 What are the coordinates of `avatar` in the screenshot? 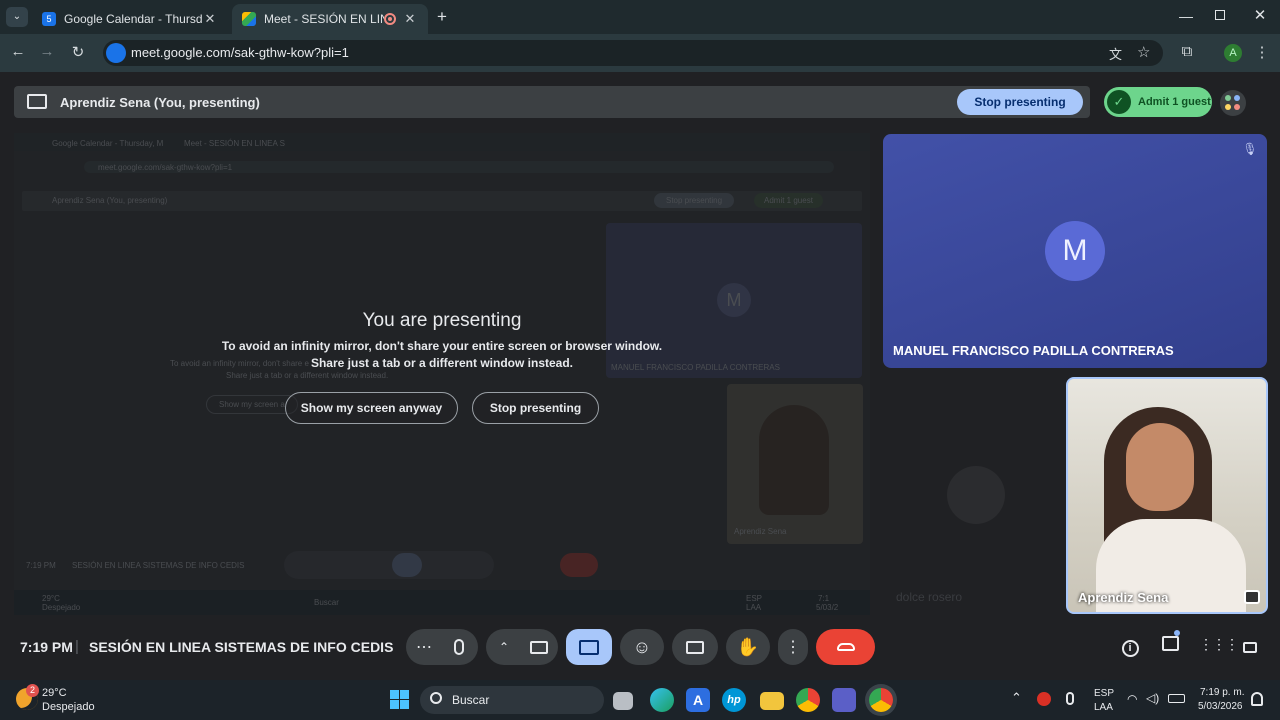 It's located at (976, 495).